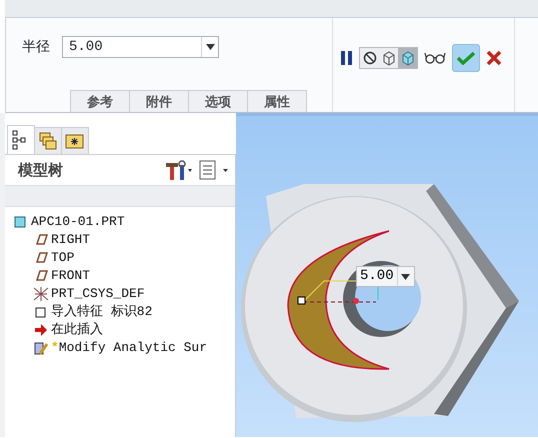 Image resolution: width=538 pixels, height=438 pixels. I want to click on cancel-icon, so click(494, 58).